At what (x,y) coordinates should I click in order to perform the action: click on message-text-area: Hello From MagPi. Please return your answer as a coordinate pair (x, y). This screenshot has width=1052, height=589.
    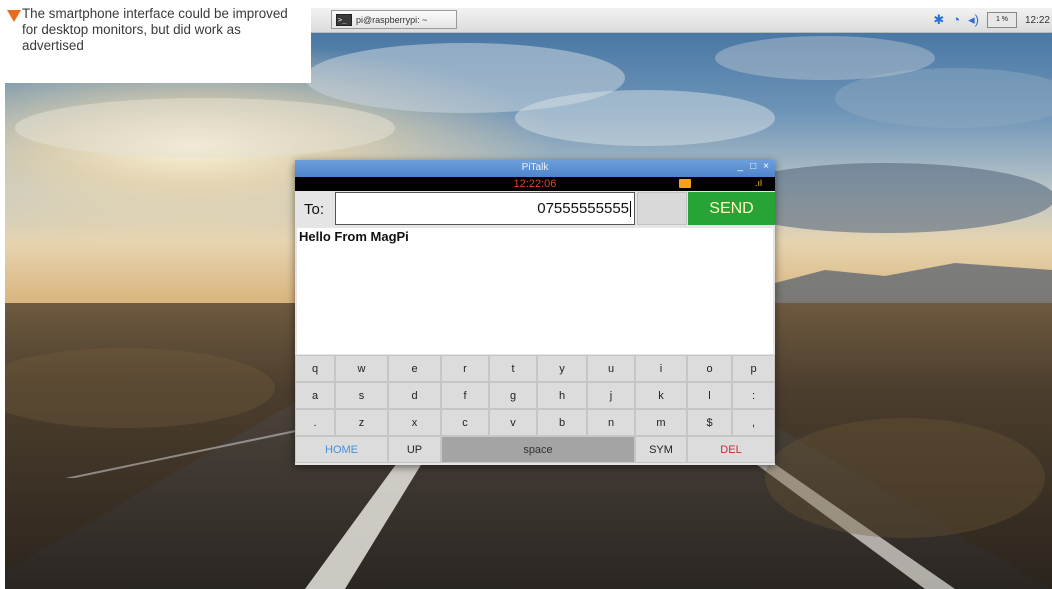
    Looking at the image, I should click on (535, 291).